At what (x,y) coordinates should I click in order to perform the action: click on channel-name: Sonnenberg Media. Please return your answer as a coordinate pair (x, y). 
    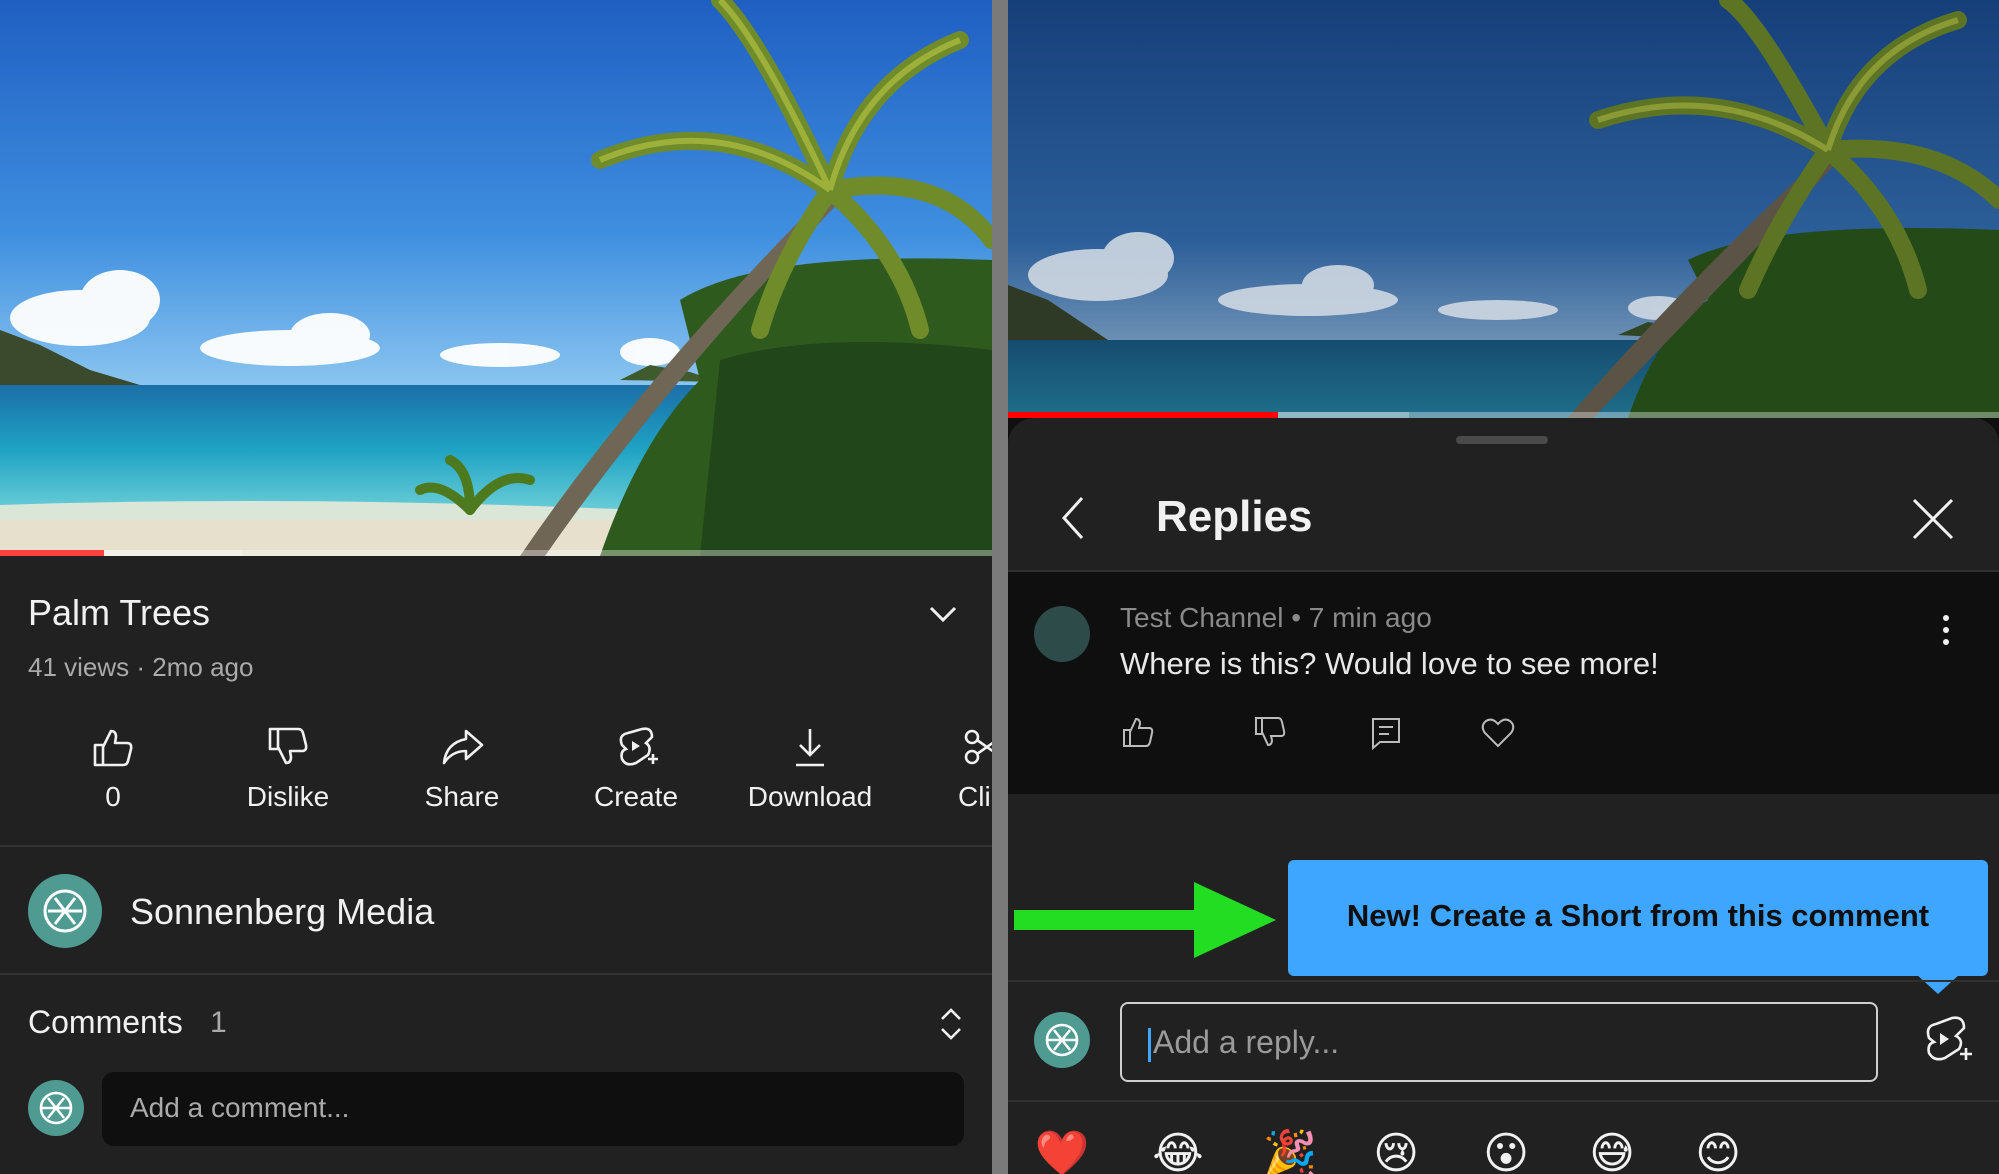
    Looking at the image, I should click on (282, 912).